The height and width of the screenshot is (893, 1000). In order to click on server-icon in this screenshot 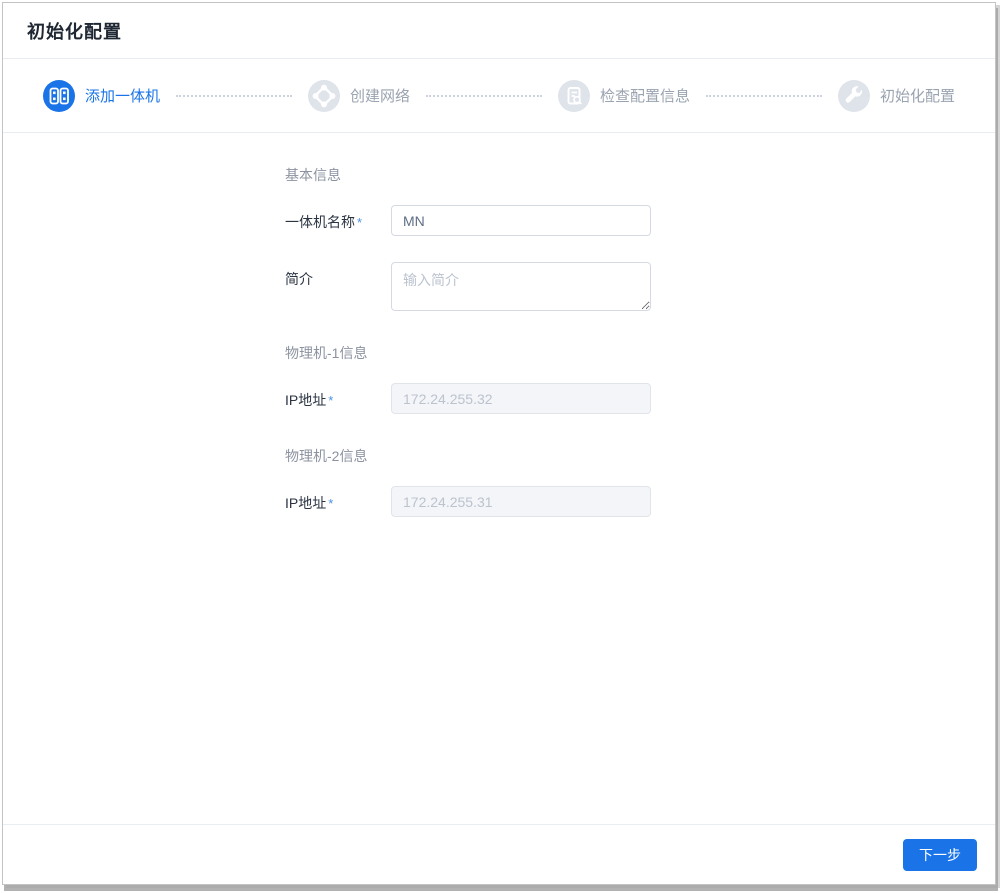, I will do `click(59, 95)`.